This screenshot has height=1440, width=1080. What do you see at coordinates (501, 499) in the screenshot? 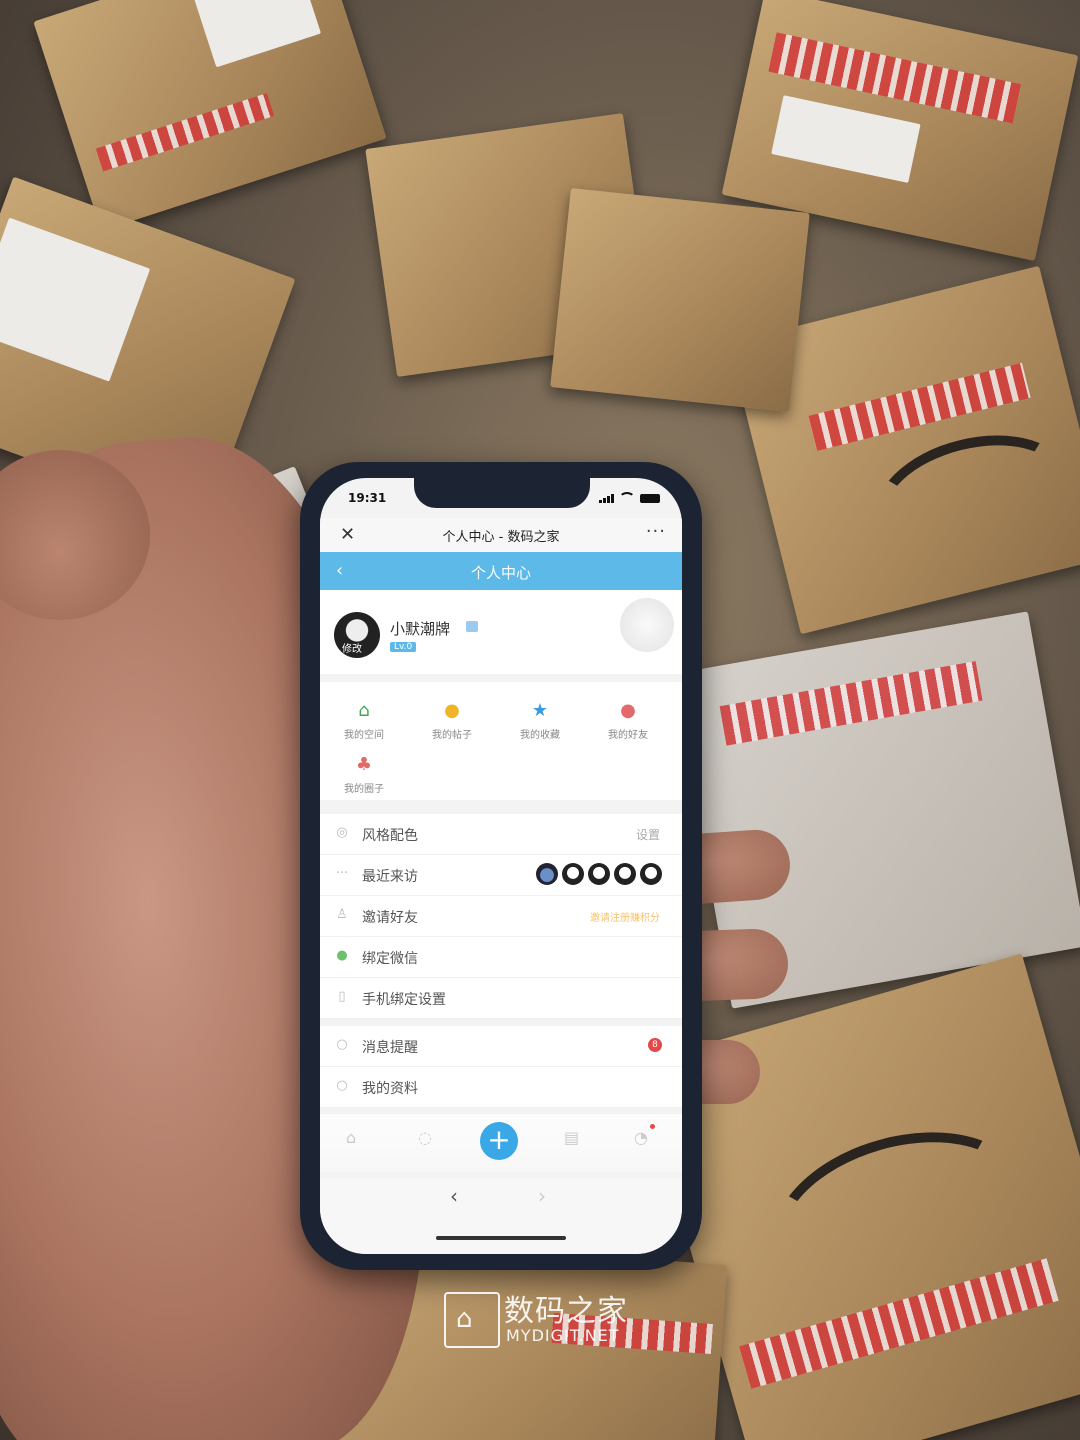
I see `status-bar: 19:31` at bounding box center [501, 499].